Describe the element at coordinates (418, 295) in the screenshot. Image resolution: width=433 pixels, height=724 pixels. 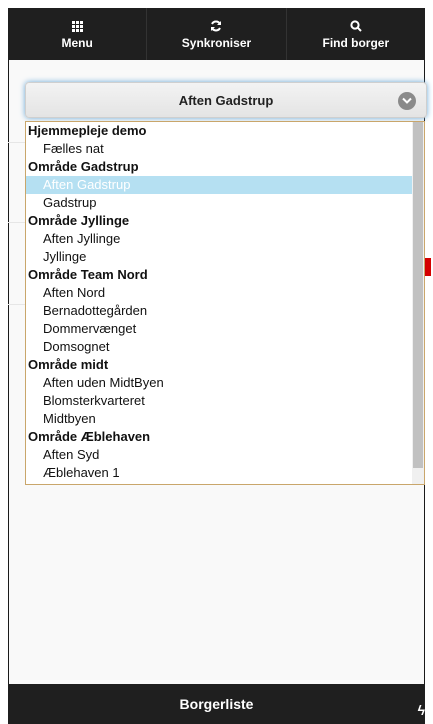
I see `scrollbar-thumb` at that location.